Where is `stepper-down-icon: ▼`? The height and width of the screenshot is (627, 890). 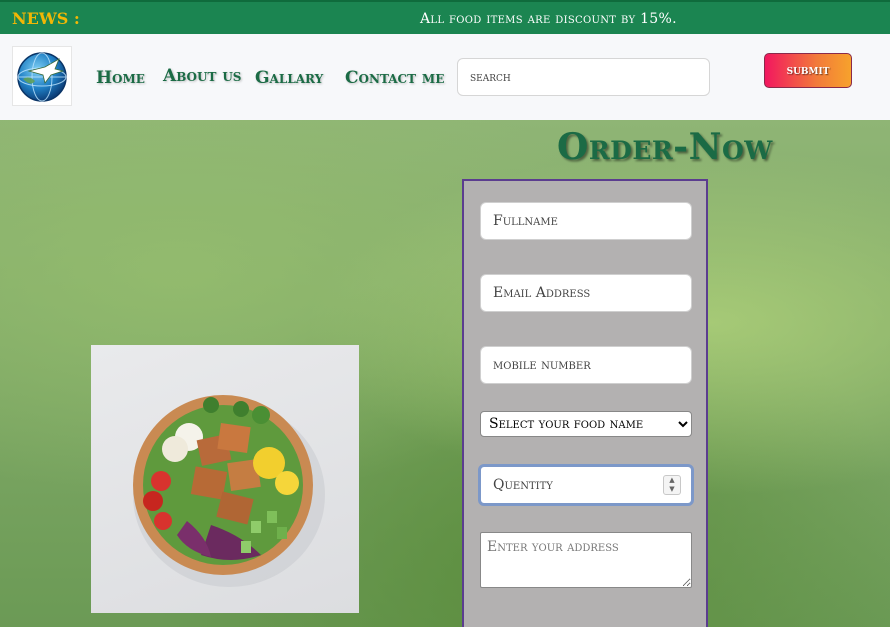
stepper-down-icon: ▼ is located at coordinates (672, 489).